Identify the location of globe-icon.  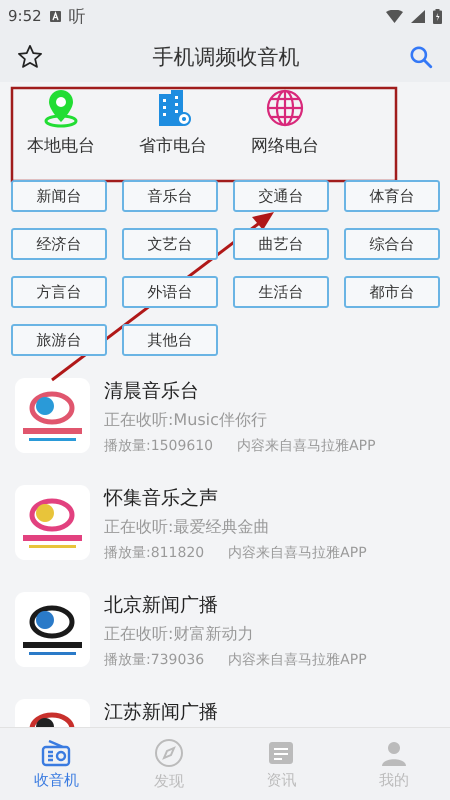
(285, 108).